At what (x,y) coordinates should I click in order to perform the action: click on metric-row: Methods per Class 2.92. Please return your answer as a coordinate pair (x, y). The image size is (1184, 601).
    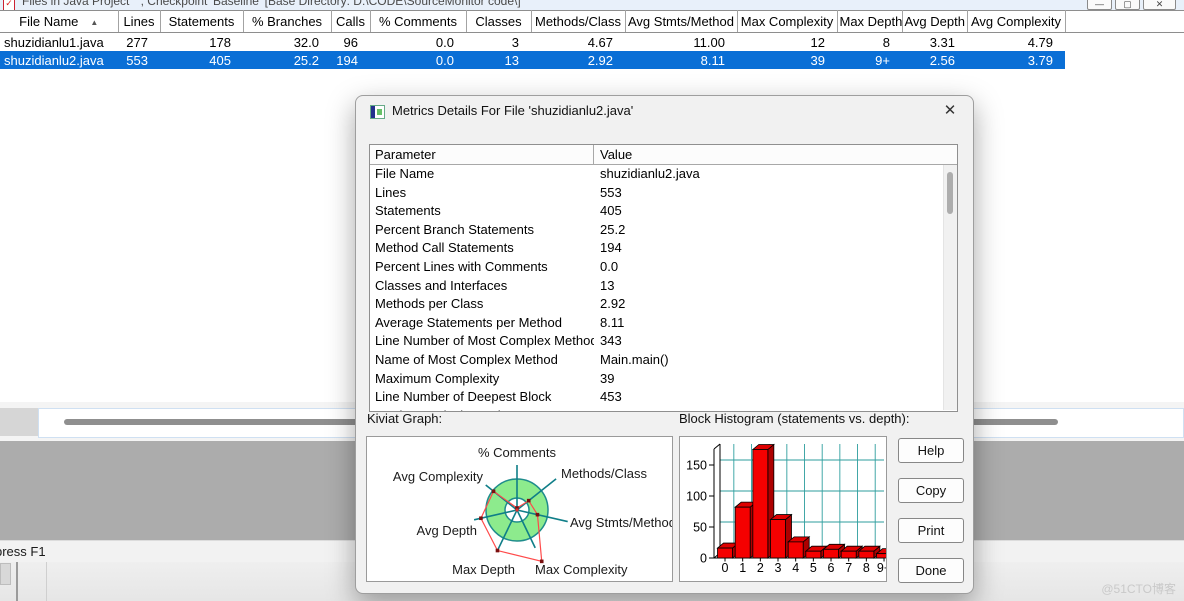
    Looking at the image, I should click on (663, 304).